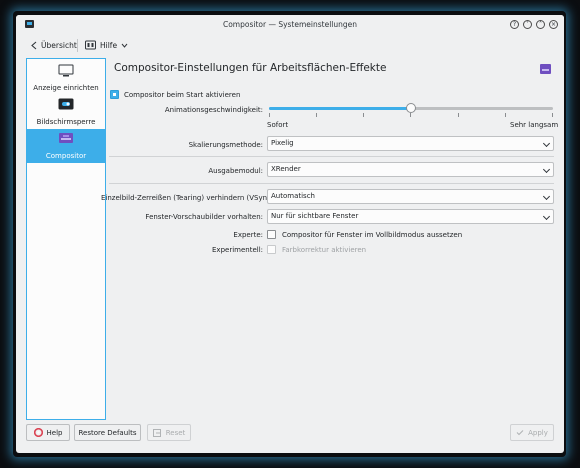 This screenshot has height=468, width=580. What do you see at coordinates (514, 24) in the screenshot?
I see `context-help-icon: ?` at bounding box center [514, 24].